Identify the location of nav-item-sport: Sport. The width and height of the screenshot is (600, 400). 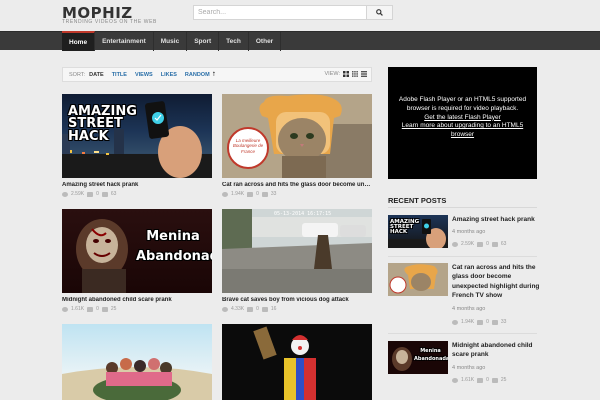
(203, 41).